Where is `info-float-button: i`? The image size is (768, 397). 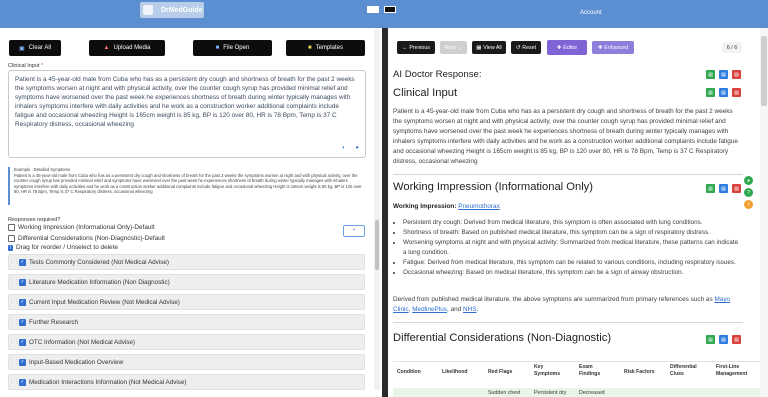 info-float-button: i is located at coordinates (748, 204).